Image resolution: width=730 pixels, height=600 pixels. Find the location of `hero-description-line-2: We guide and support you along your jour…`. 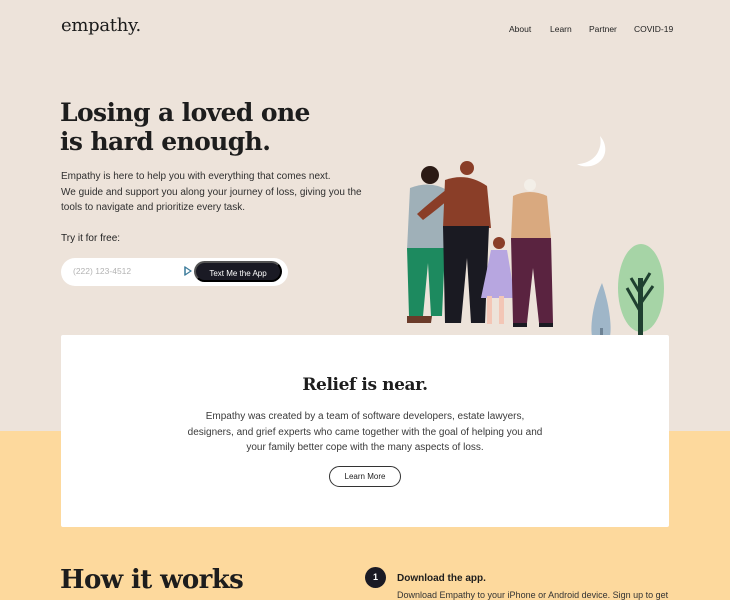

hero-description-line-2: We guide and support you along your jour… is located at coordinates (211, 192).